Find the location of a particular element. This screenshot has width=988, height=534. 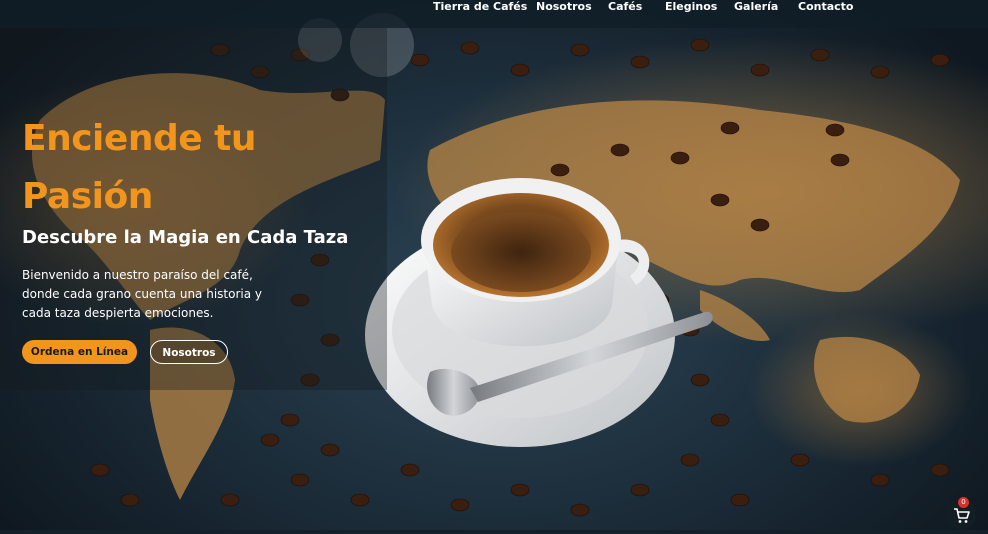

nav-link-cafes: Cafés is located at coordinates (625, 6).